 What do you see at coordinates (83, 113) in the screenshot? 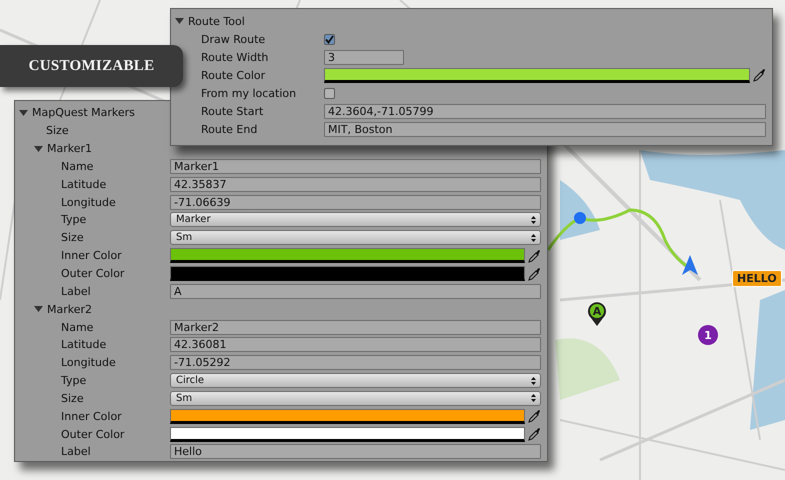
I see `section-title: MapQuest Markers` at bounding box center [83, 113].